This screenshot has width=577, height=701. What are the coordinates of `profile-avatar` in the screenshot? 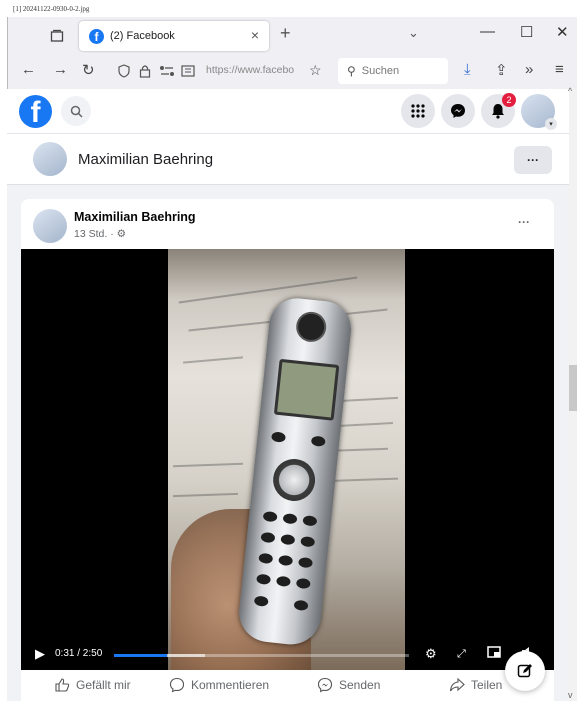 It's located at (50, 159).